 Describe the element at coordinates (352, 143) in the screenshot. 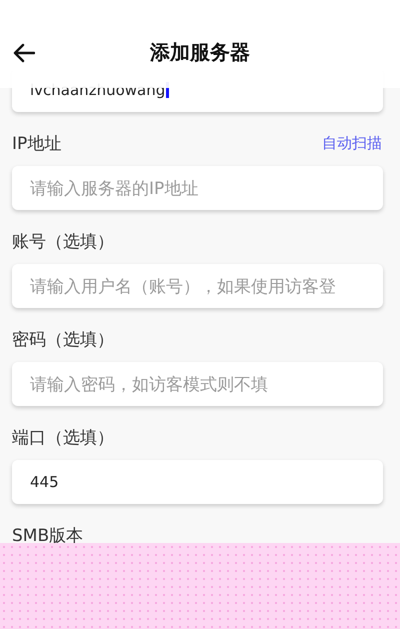

I see `auto-scan-link: 自动扫描` at that location.